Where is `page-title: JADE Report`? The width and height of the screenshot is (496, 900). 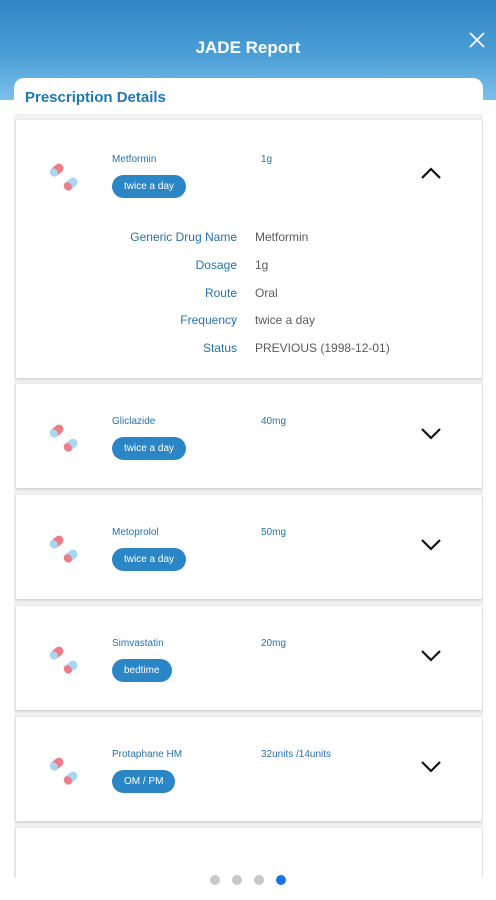
page-title: JADE Report is located at coordinates (248, 47).